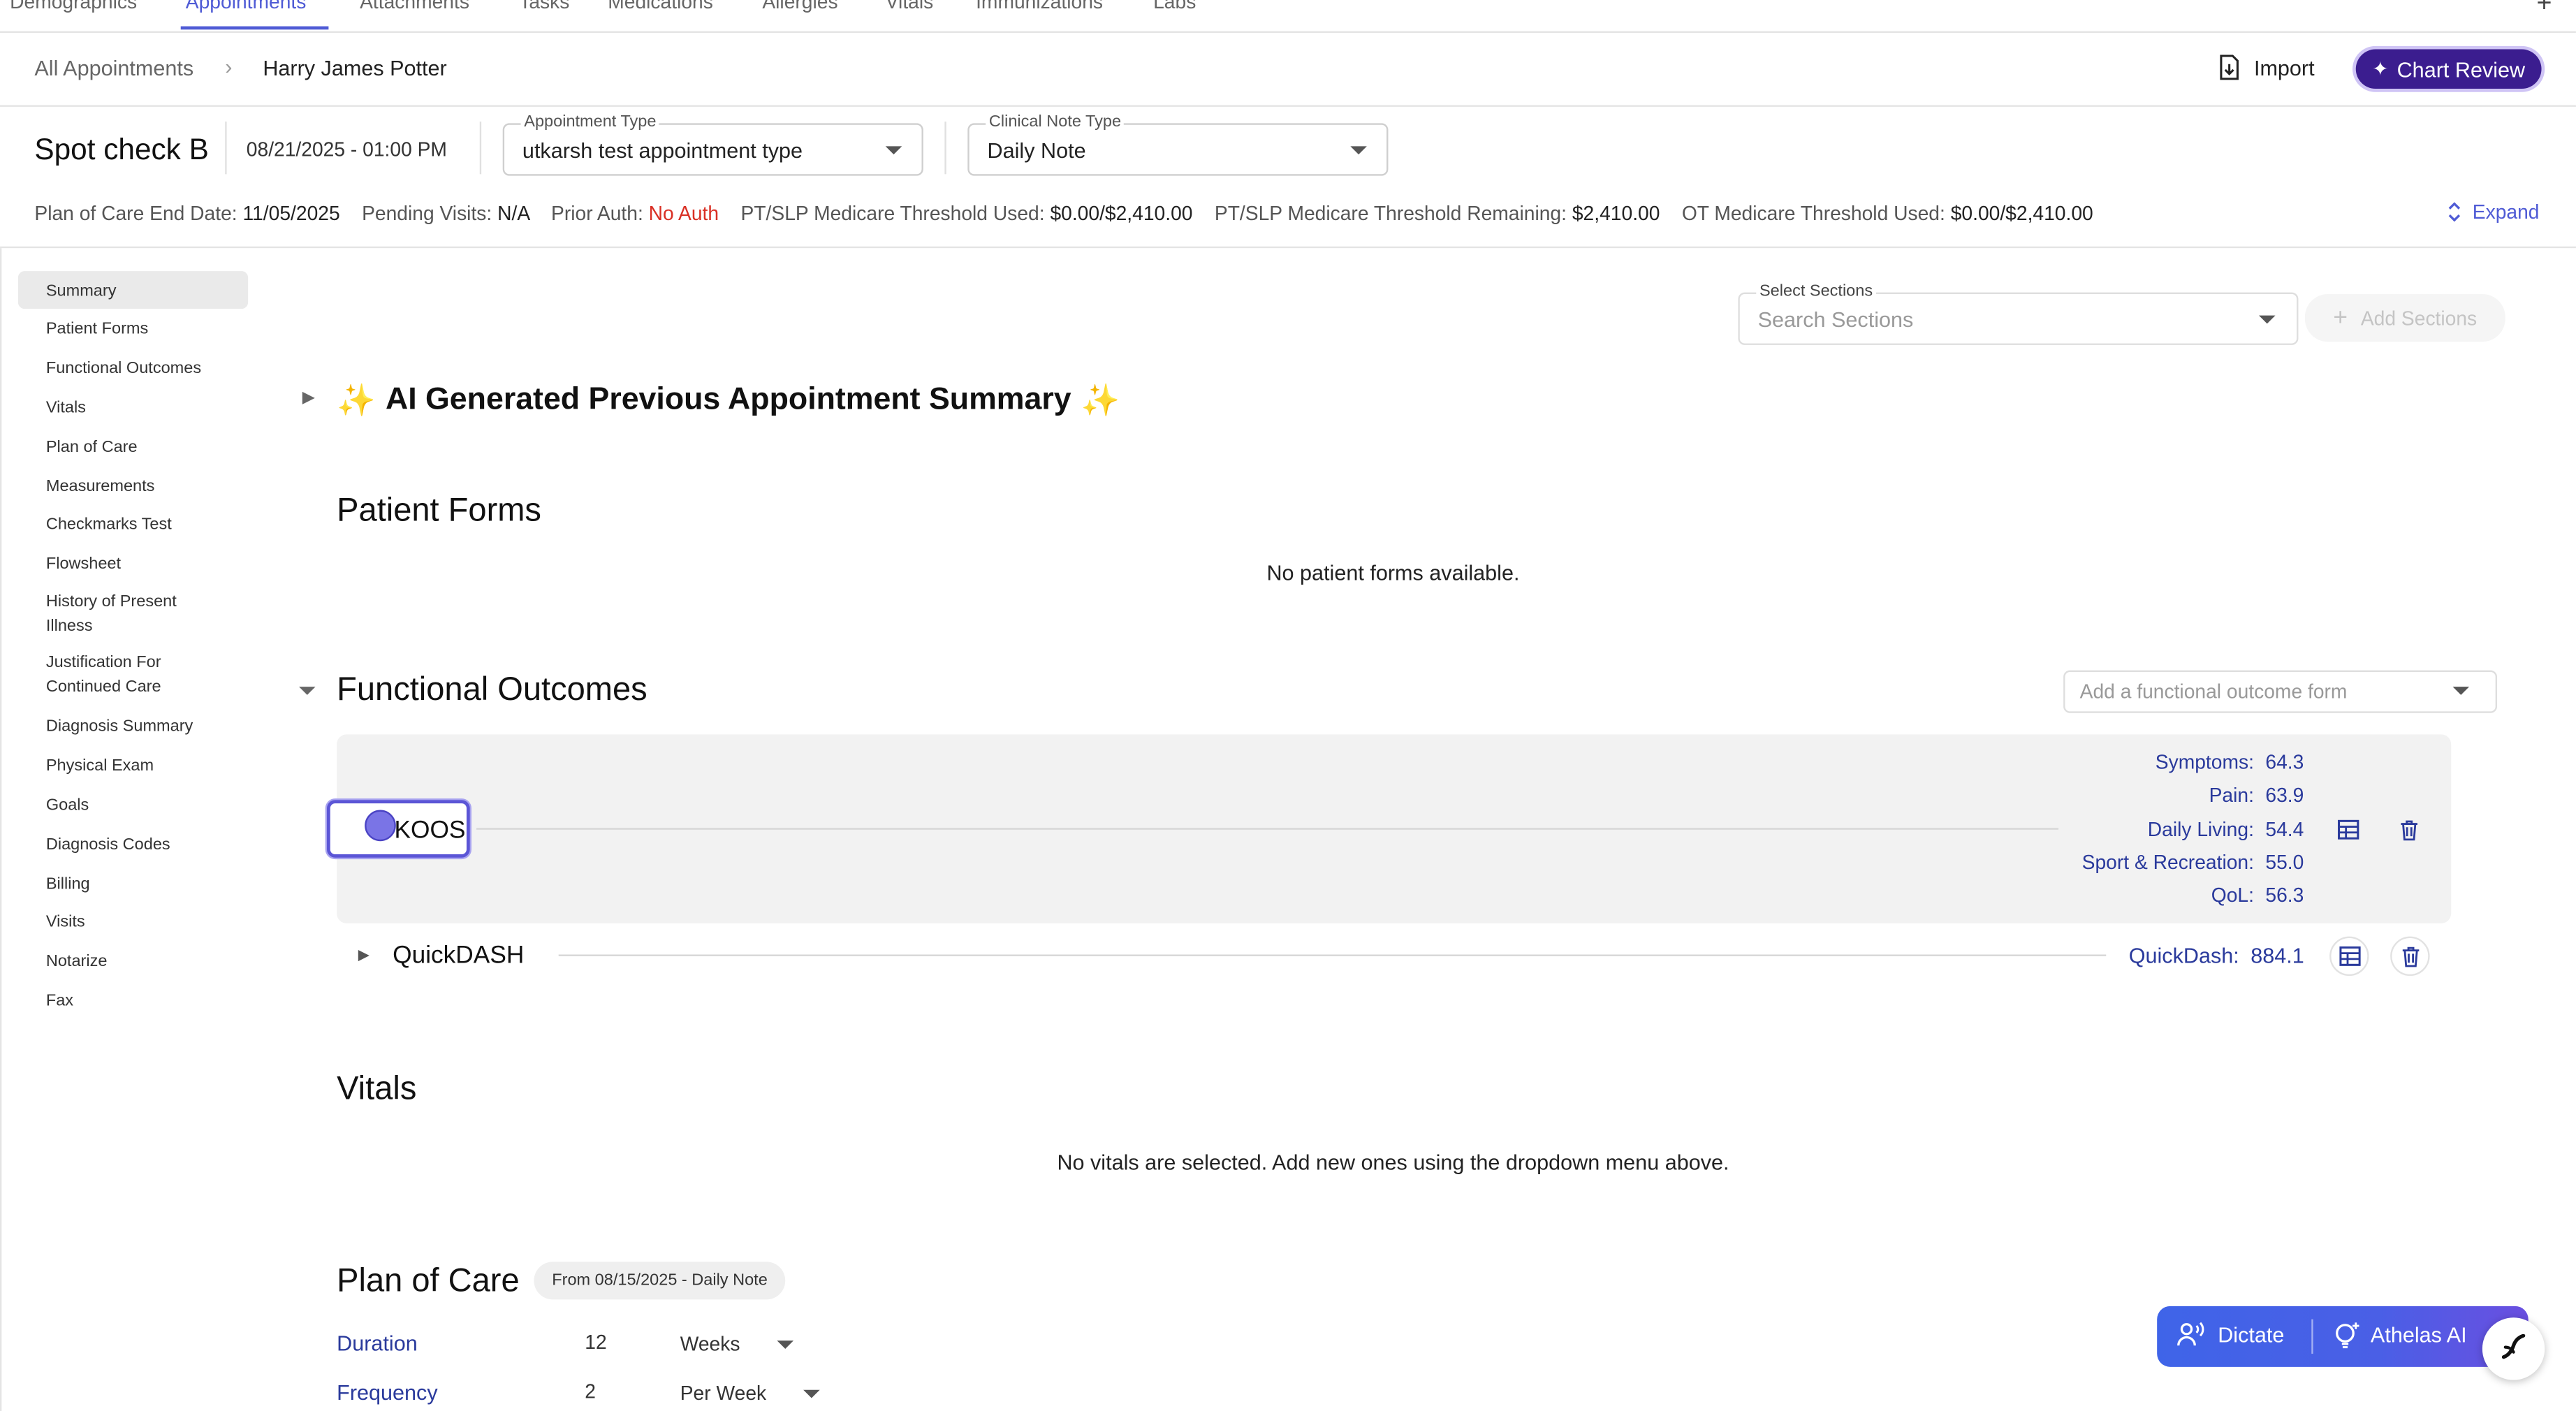 The height and width of the screenshot is (1411, 2576). What do you see at coordinates (291, 214) in the screenshot?
I see `poc-end-value: 11/05/2025` at bounding box center [291, 214].